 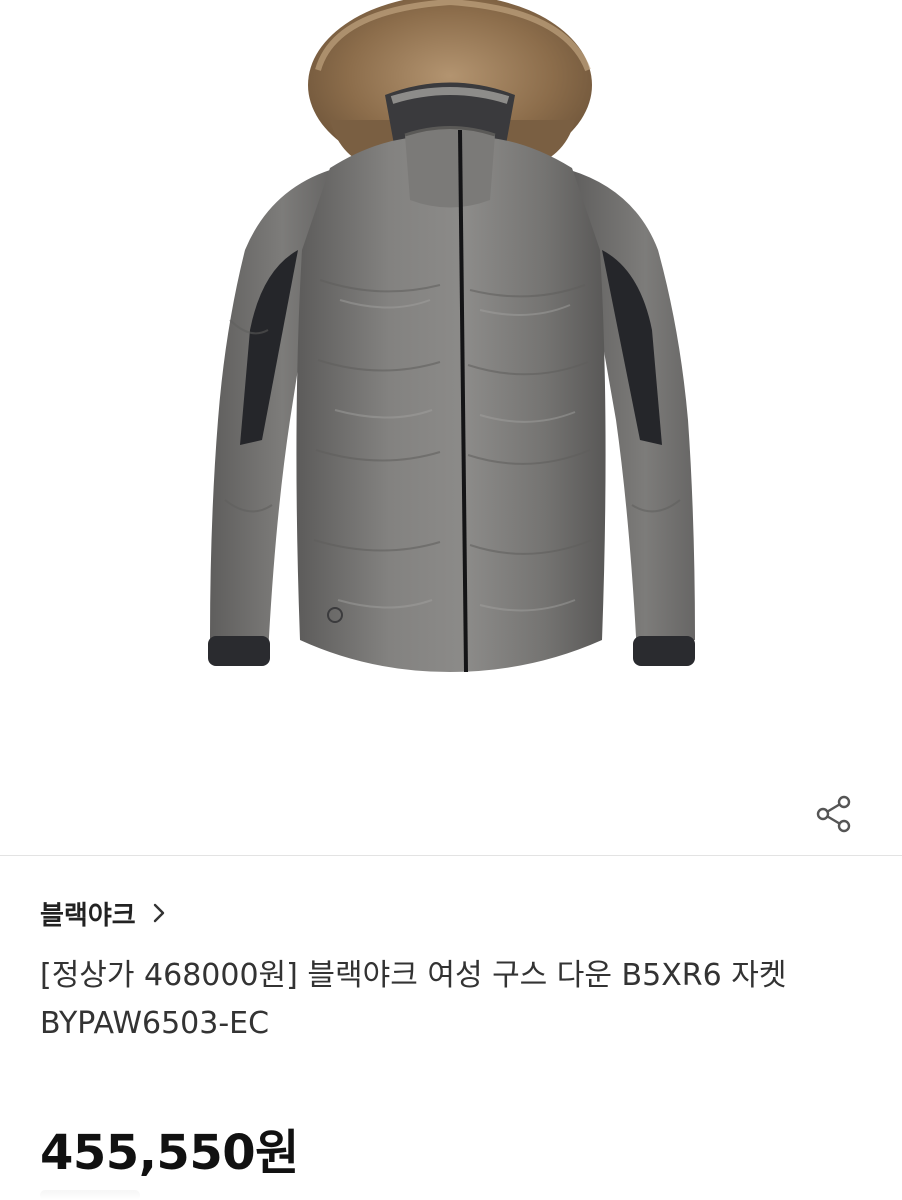 I want to click on section-divider, so click(x=451, y=855).